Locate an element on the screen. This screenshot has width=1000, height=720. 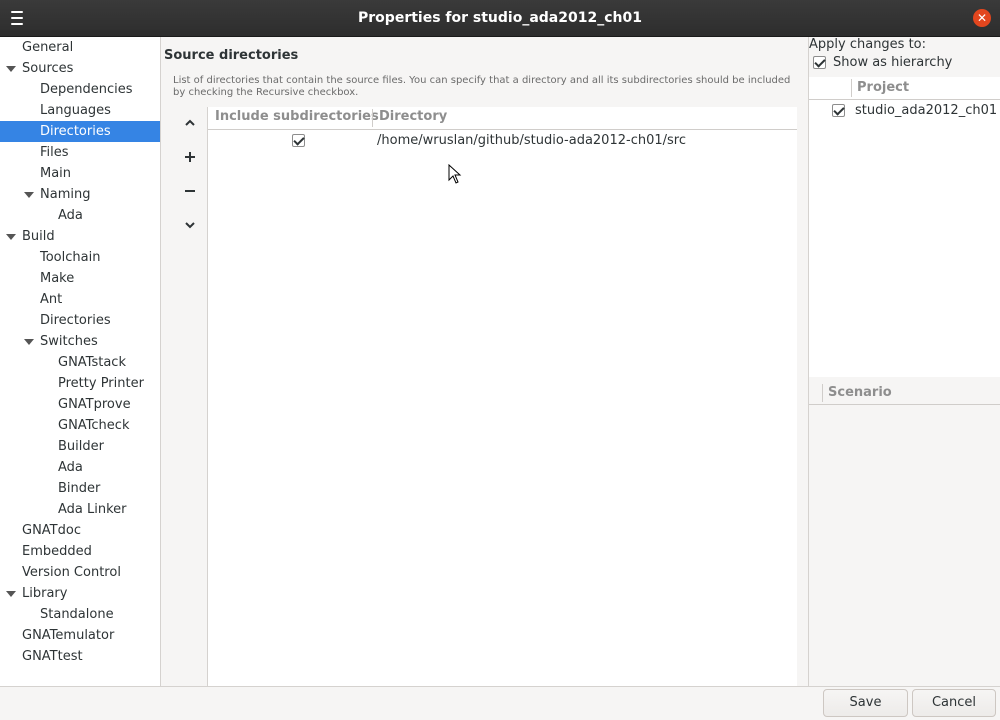
sidebar-item-label: Dependencies is located at coordinates (86, 89).